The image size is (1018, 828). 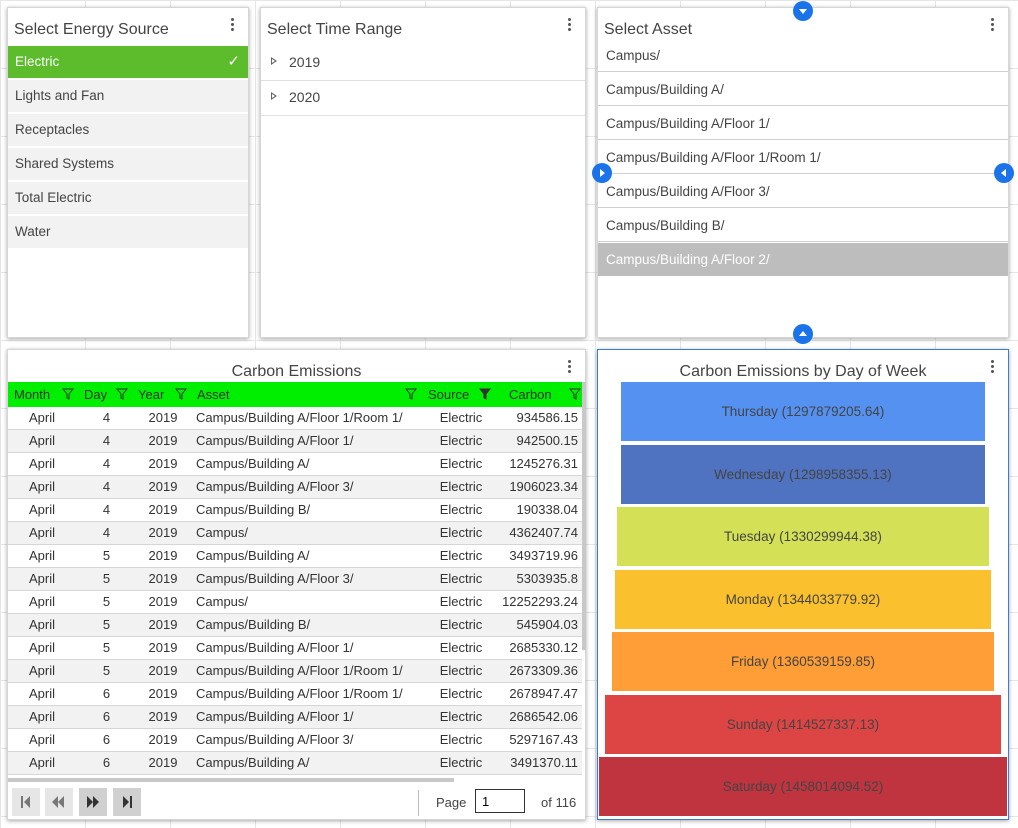 What do you see at coordinates (128, 232) in the screenshot?
I see `energy-item: Water` at bounding box center [128, 232].